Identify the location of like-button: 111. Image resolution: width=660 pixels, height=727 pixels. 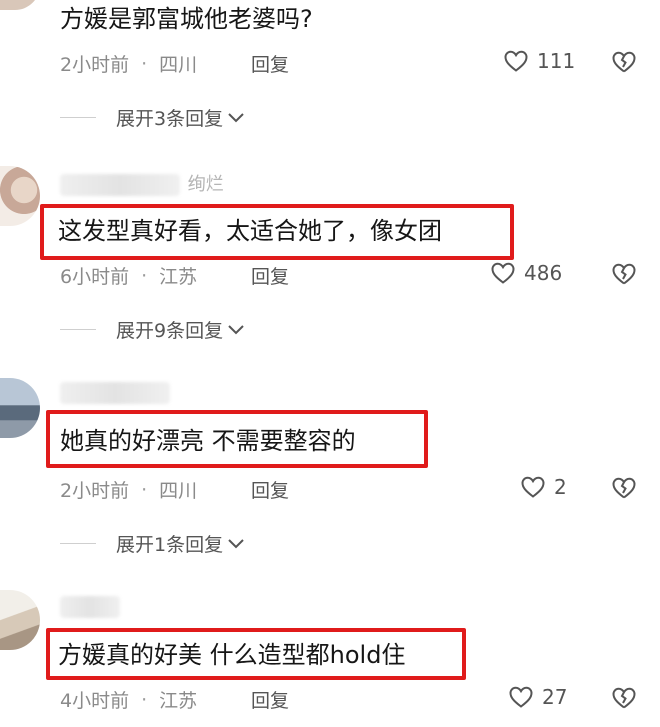
(539, 61).